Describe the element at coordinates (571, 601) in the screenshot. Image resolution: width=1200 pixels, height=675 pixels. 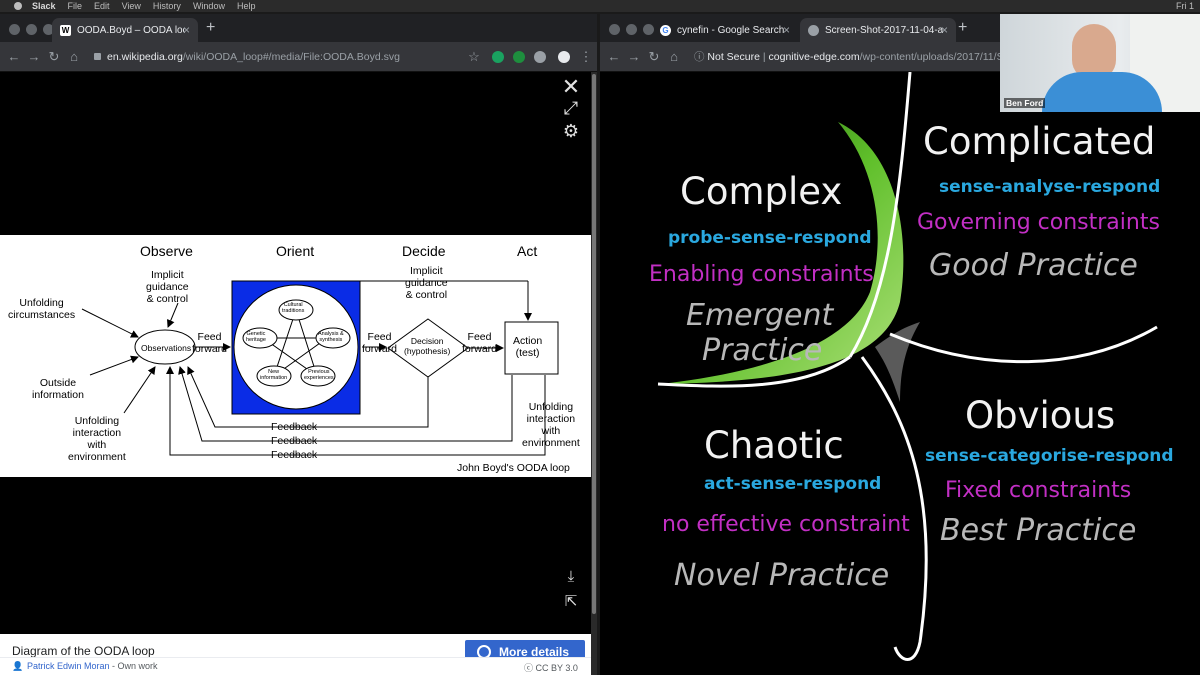
I see `share-icon: ⇱` at that location.